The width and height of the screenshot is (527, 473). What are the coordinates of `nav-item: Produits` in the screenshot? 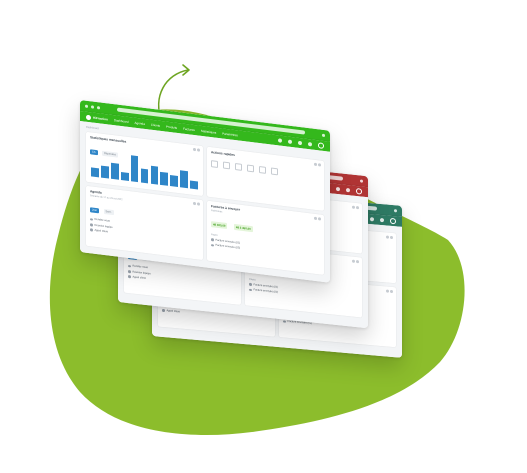 It's located at (171, 127).